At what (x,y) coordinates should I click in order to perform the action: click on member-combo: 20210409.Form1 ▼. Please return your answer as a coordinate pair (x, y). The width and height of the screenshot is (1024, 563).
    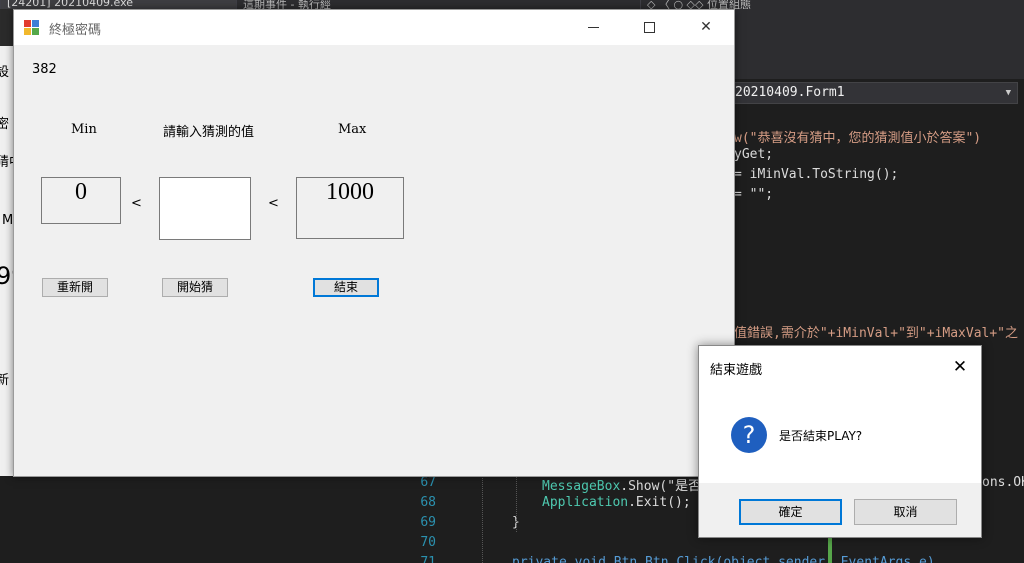
    Looking at the image, I should click on (874, 93).